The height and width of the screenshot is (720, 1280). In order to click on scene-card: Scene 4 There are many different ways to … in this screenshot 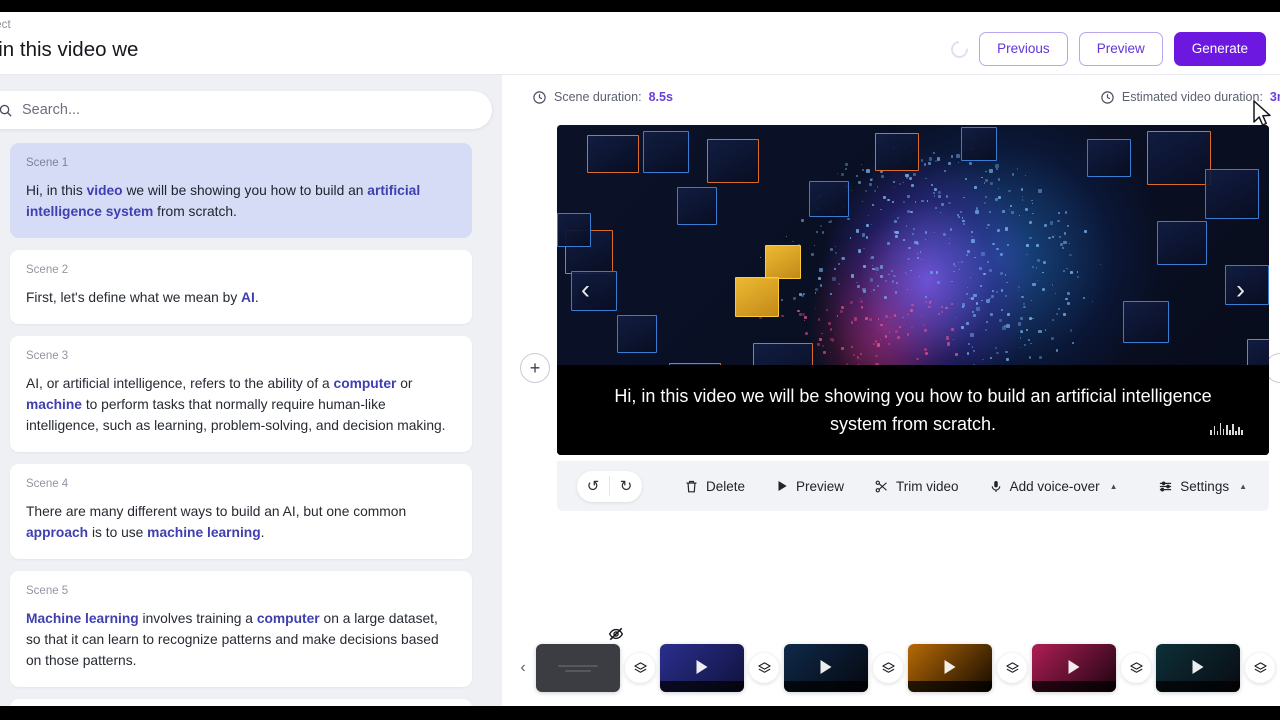, I will do `click(241, 511)`.